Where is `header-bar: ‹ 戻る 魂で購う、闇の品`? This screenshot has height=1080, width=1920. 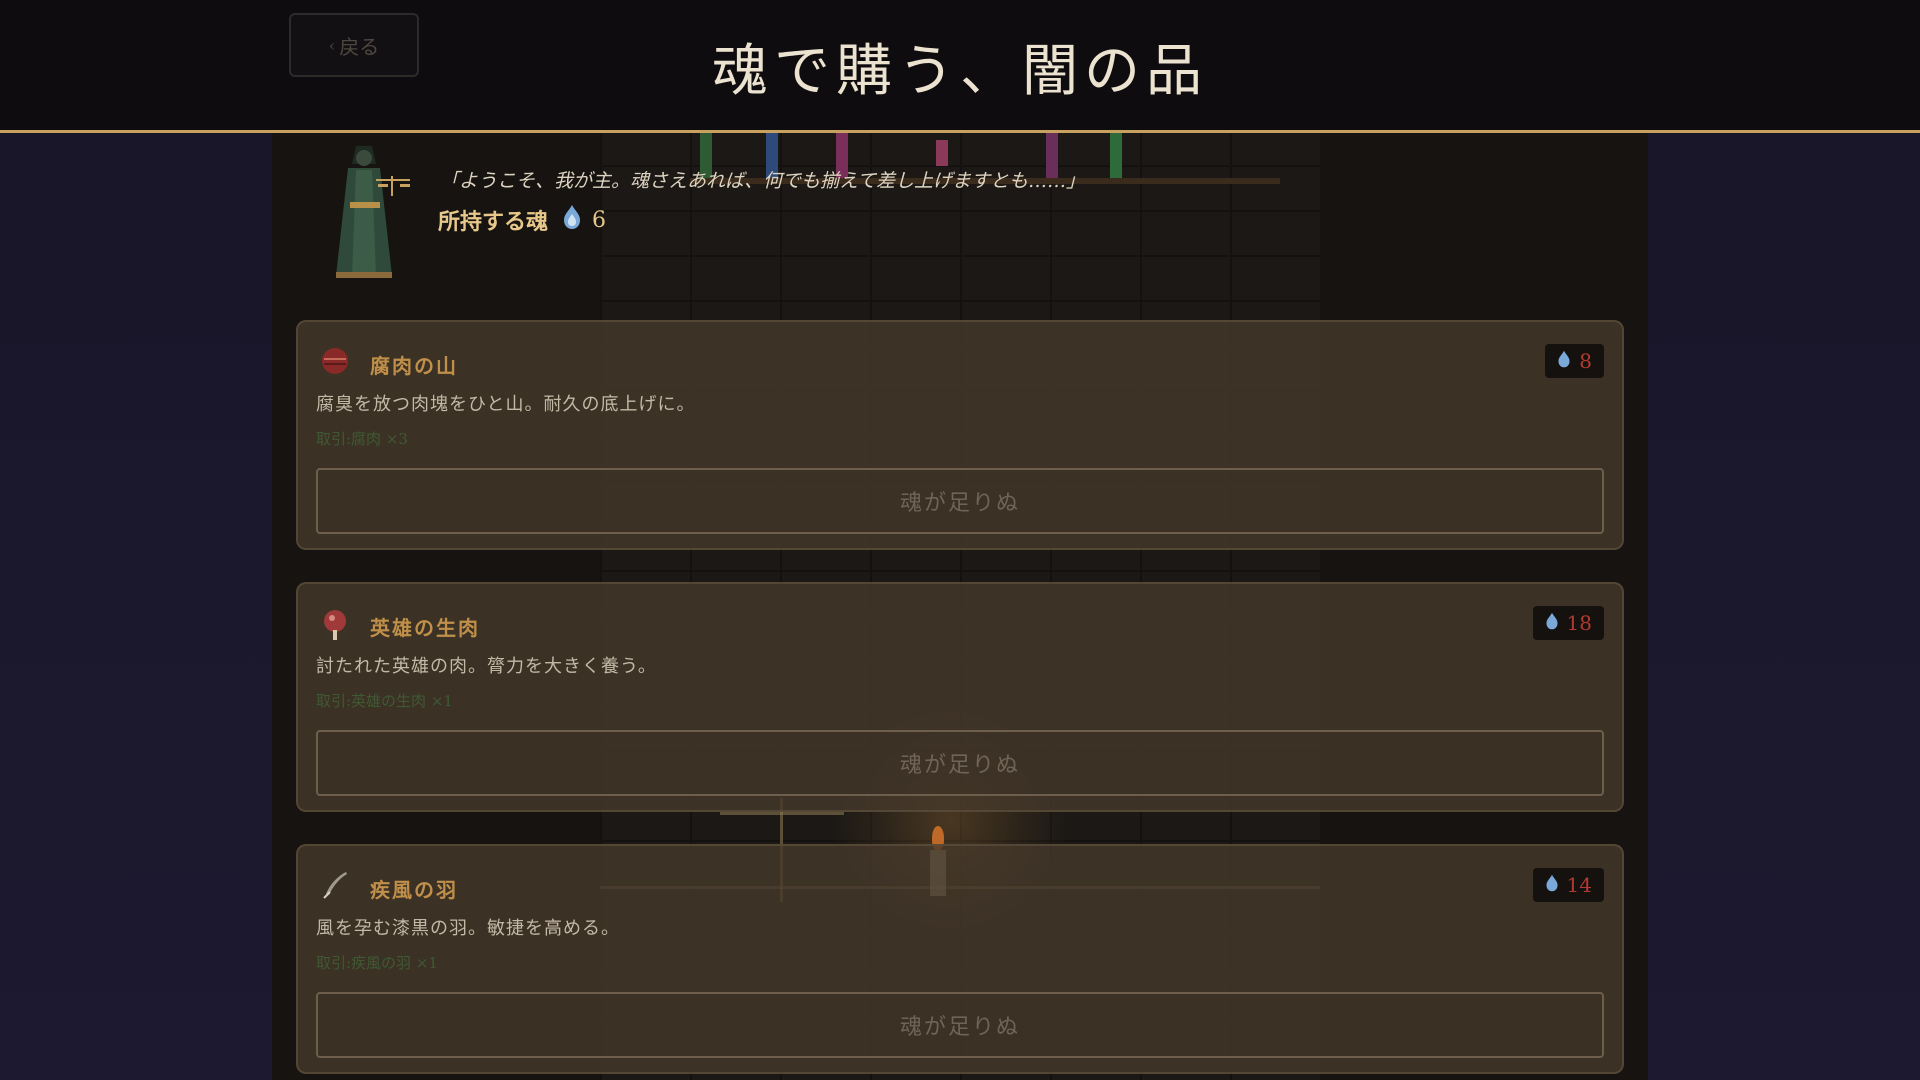
header-bar: ‹ 戻る 魂で購う、闇の品 is located at coordinates (960, 66).